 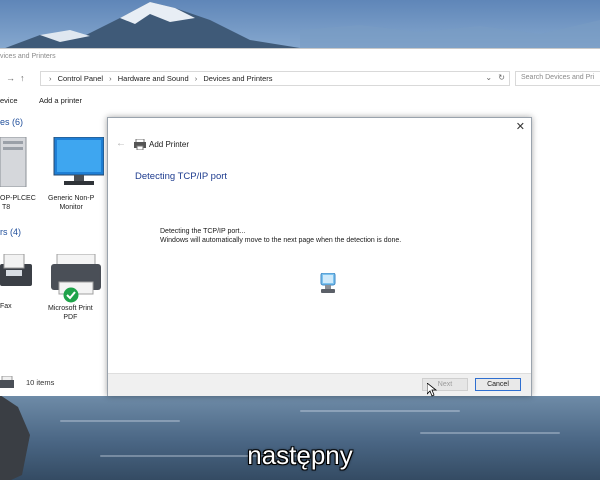 What do you see at coordinates (9, 100) in the screenshot?
I see `add-device-button: evice` at bounding box center [9, 100].